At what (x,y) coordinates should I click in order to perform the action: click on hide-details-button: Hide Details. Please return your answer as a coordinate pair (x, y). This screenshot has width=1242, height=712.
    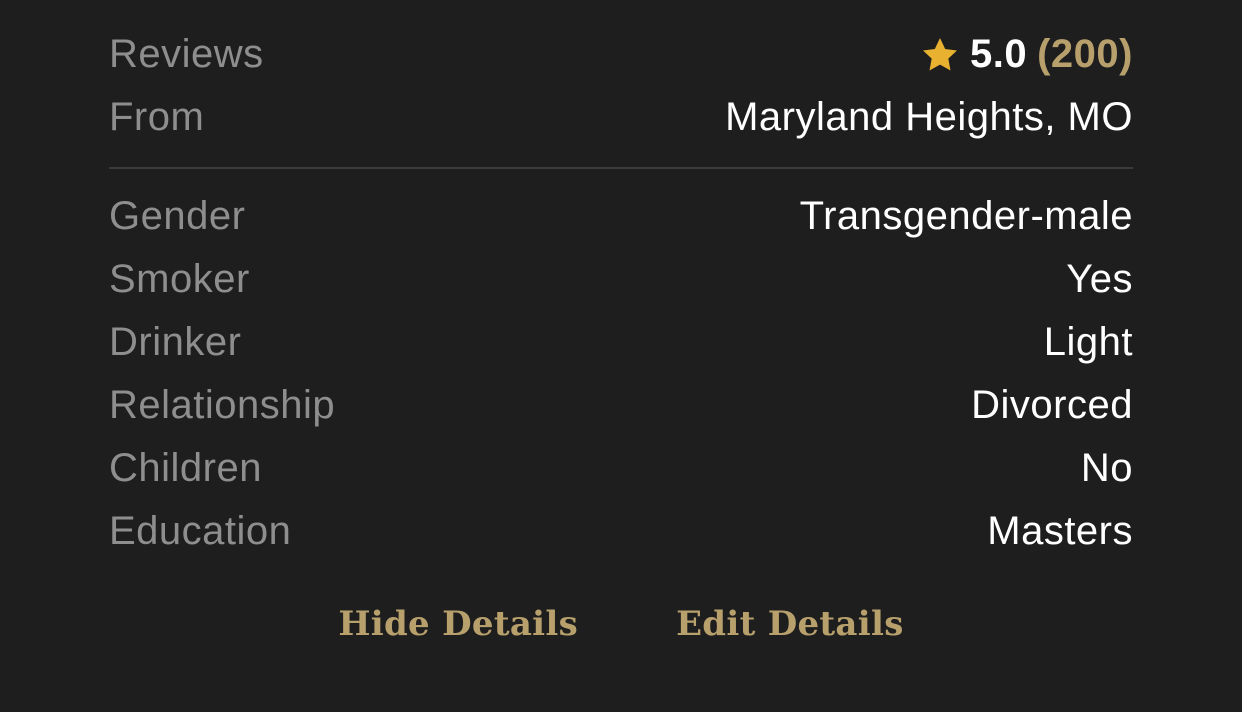
    Looking at the image, I should click on (458, 624).